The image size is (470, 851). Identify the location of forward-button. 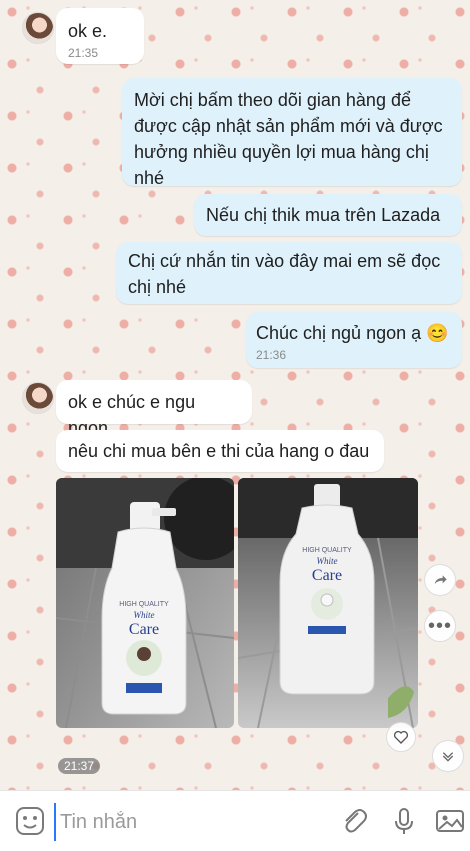
(440, 580).